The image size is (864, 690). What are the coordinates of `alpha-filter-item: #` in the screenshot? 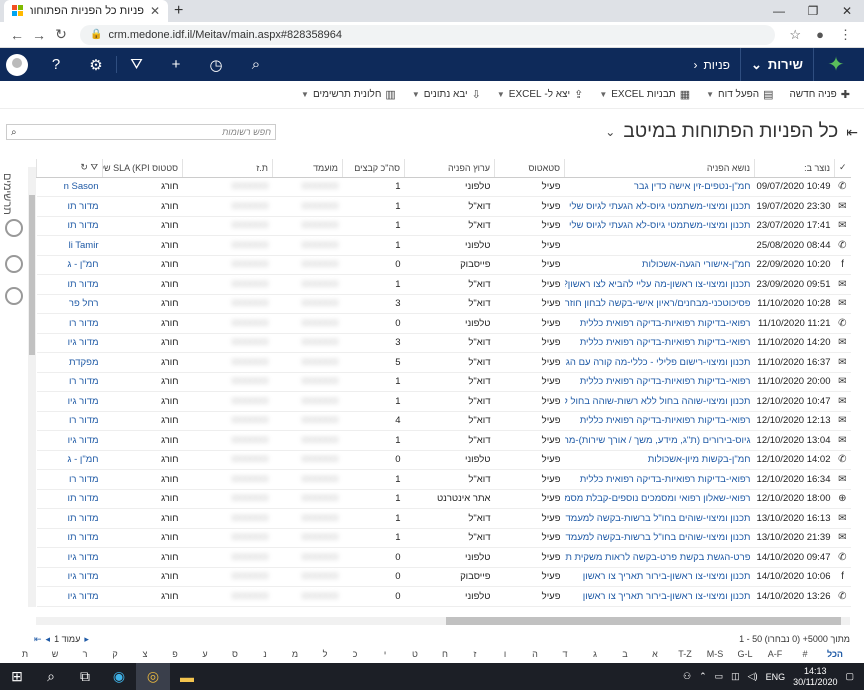 It's located at (805, 656).